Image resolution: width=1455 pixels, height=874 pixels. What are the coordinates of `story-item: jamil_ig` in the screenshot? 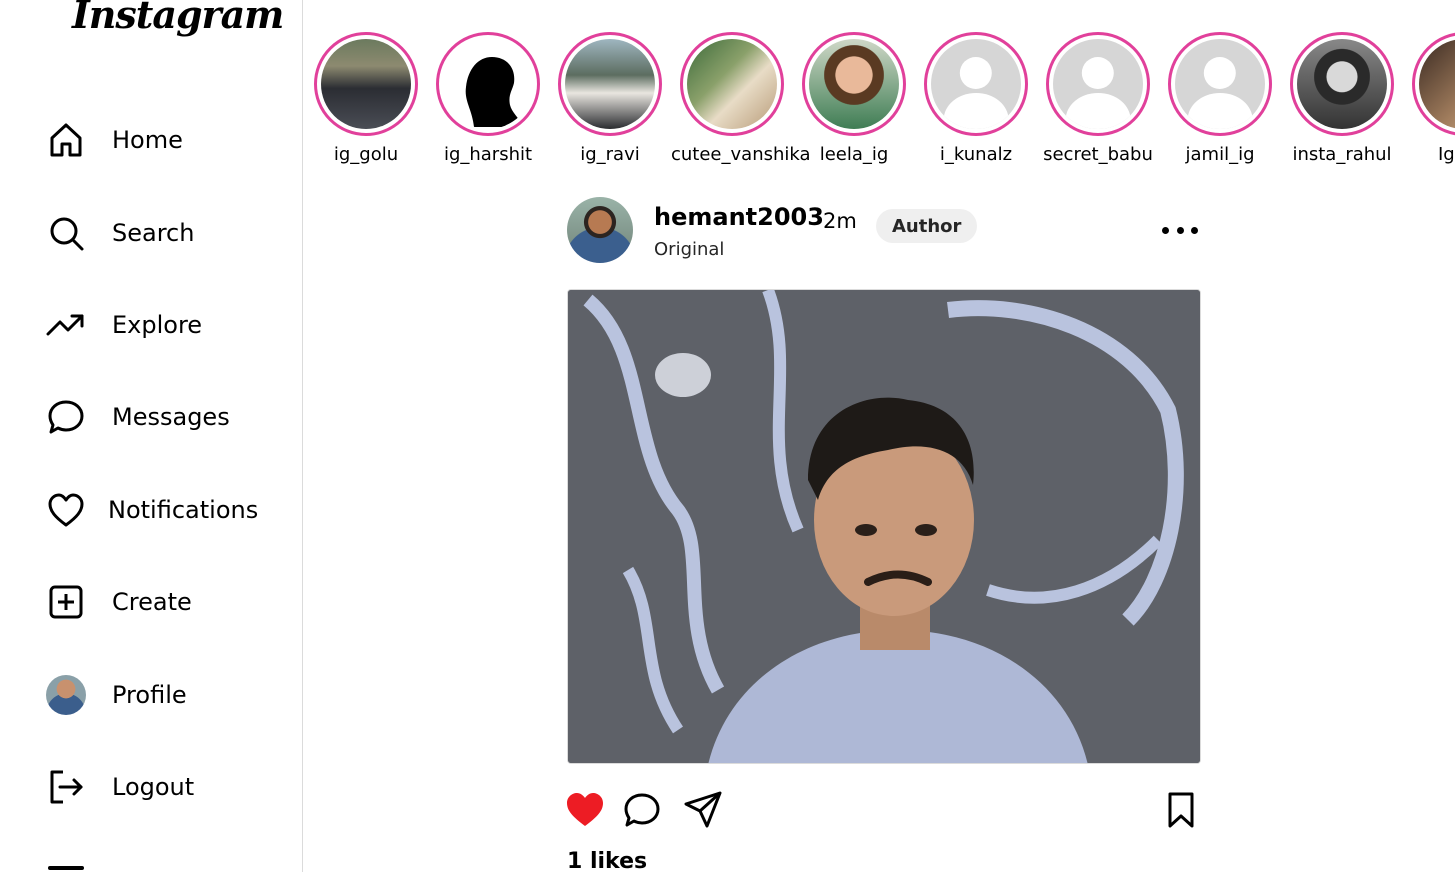 It's located at (1220, 98).